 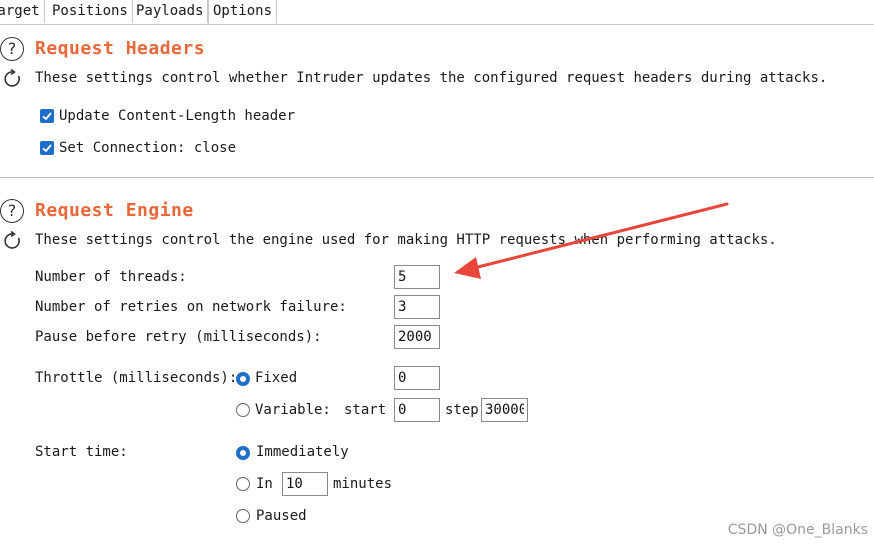 What do you see at coordinates (177, 116) in the screenshot?
I see `update-content-length-label: Update Content-Length header` at bounding box center [177, 116].